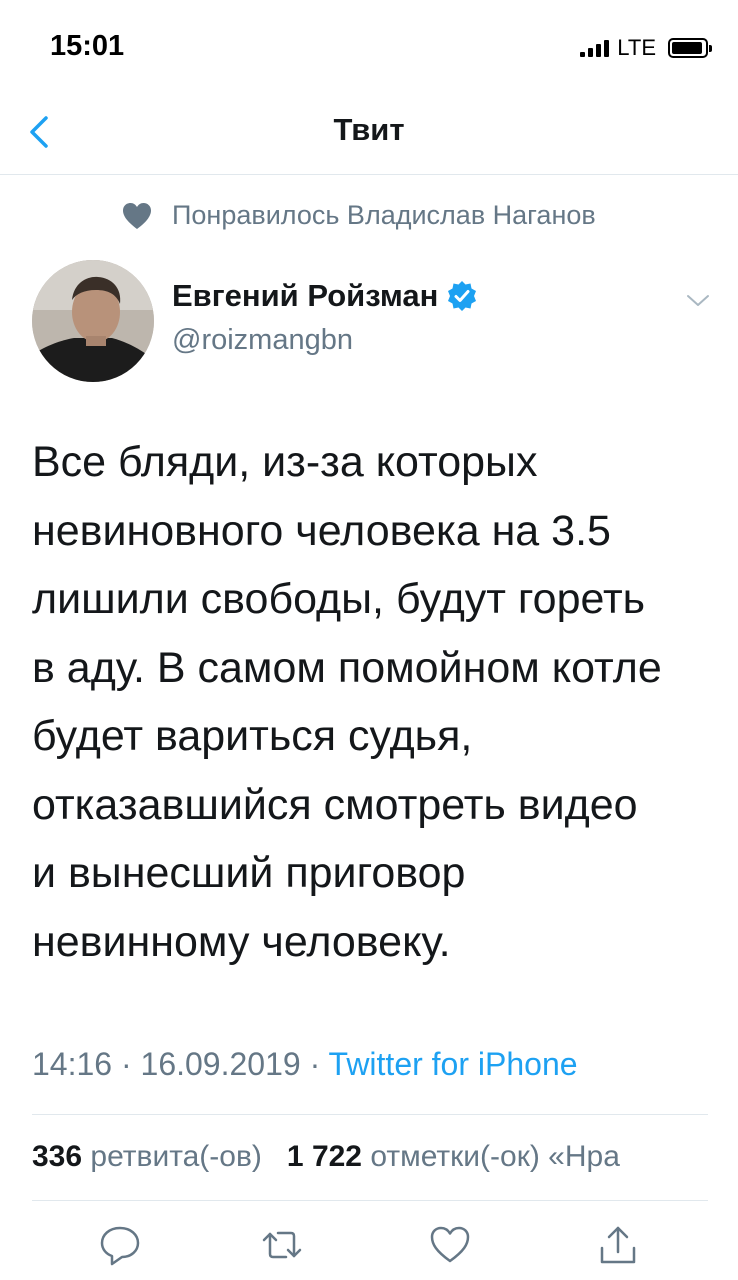 The width and height of the screenshot is (738, 1280). I want to click on avatar, so click(93, 321).